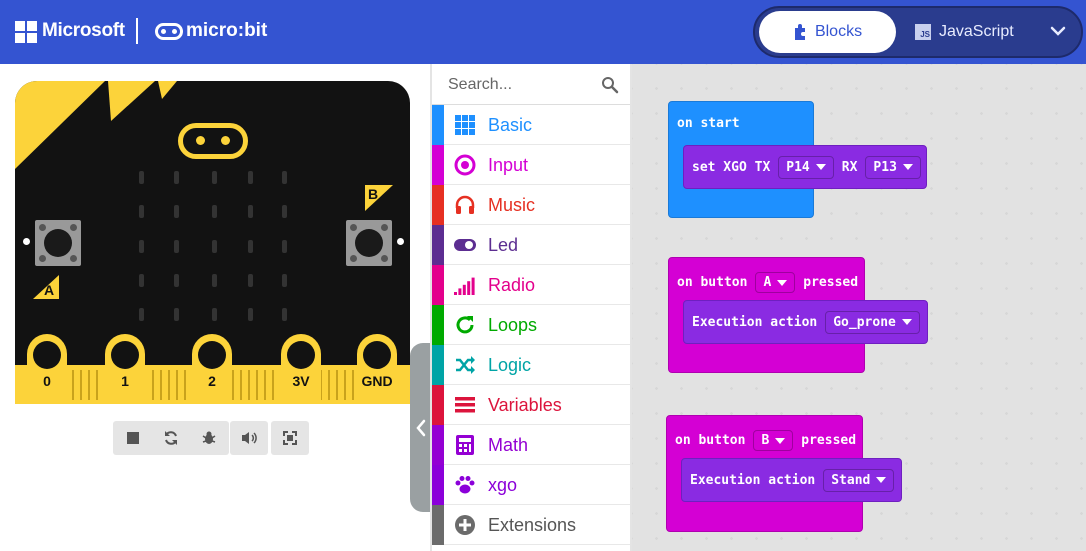  I want to click on button-a-label: A, so click(49, 290).